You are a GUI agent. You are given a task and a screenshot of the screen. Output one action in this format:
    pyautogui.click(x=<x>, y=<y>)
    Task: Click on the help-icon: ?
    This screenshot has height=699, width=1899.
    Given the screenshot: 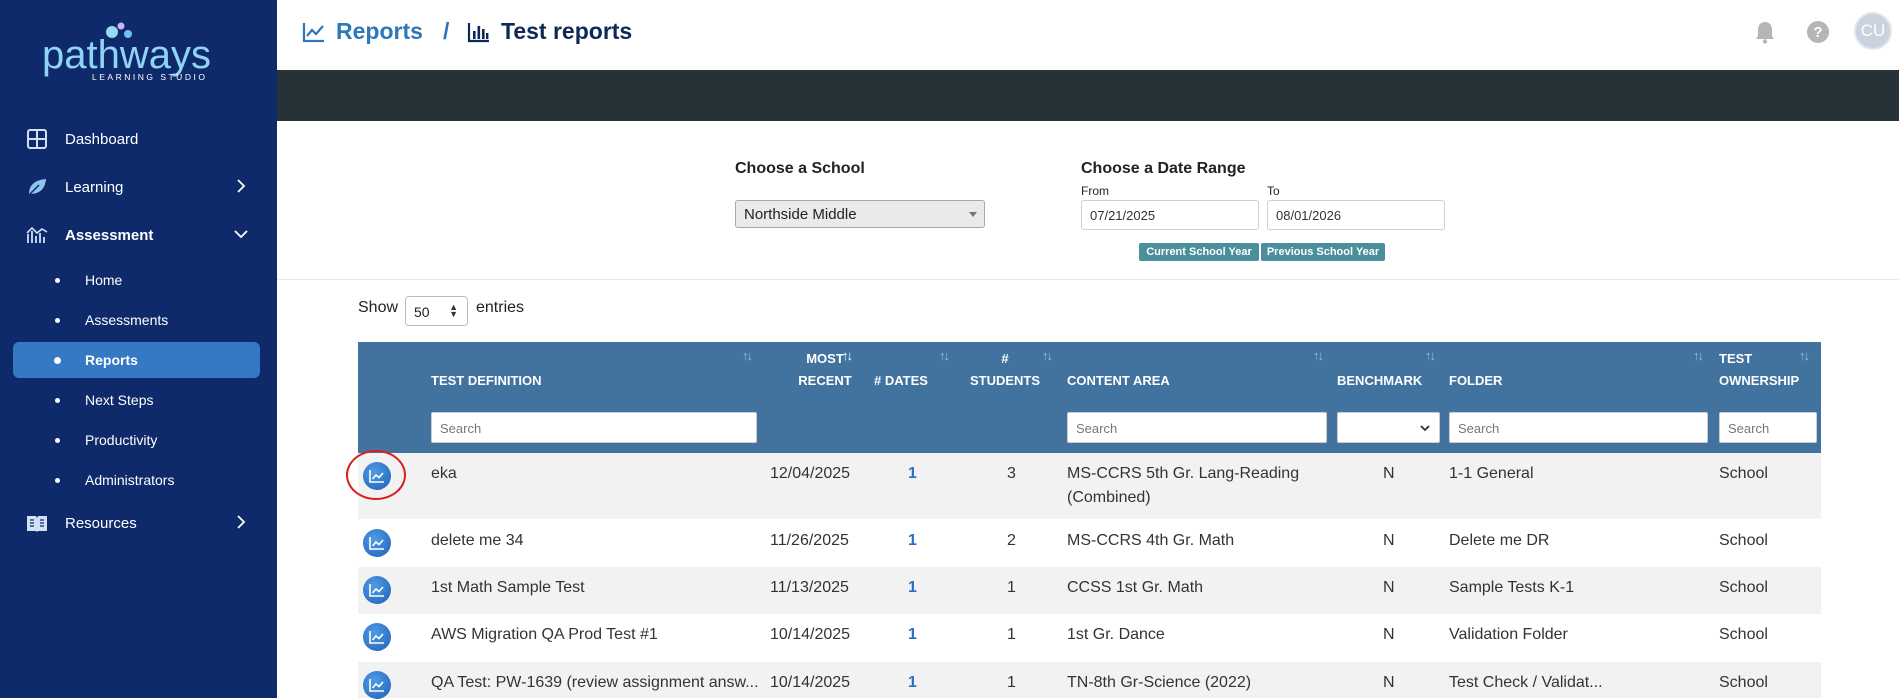 What is the action you would take?
    pyautogui.click(x=1818, y=32)
    